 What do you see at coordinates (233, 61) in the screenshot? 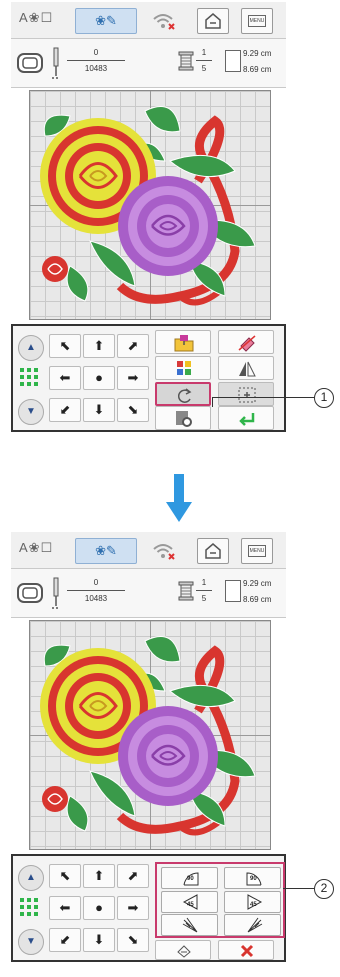
I see `pattern-size-icon` at bounding box center [233, 61].